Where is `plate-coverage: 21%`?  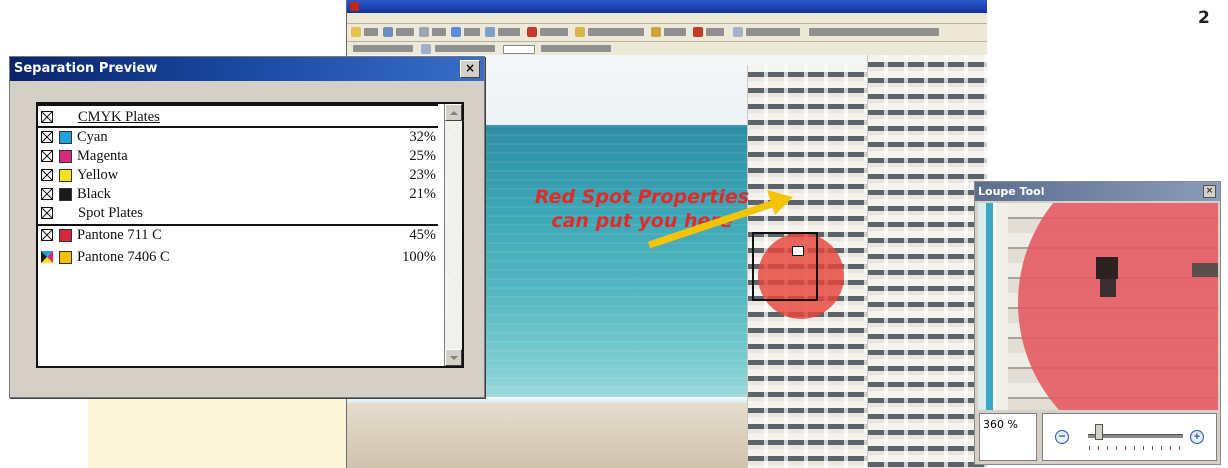 plate-coverage: 21% is located at coordinates (422, 194).